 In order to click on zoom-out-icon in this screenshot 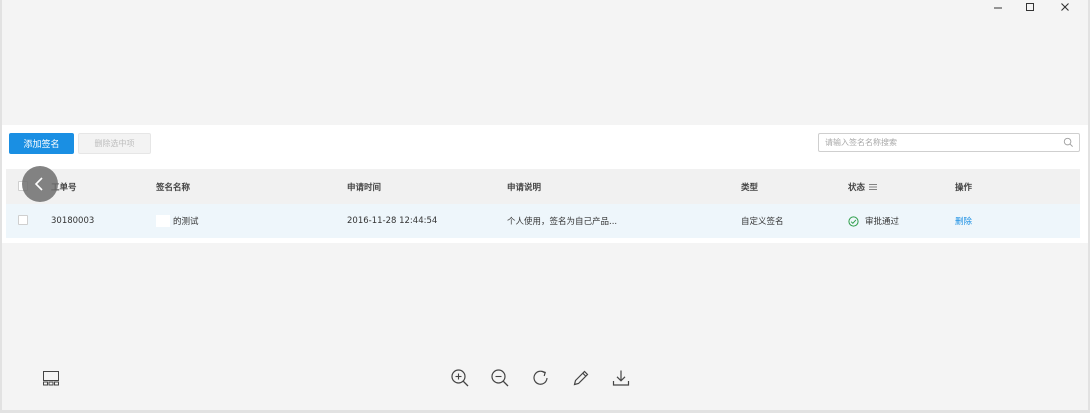, I will do `click(500, 378)`.